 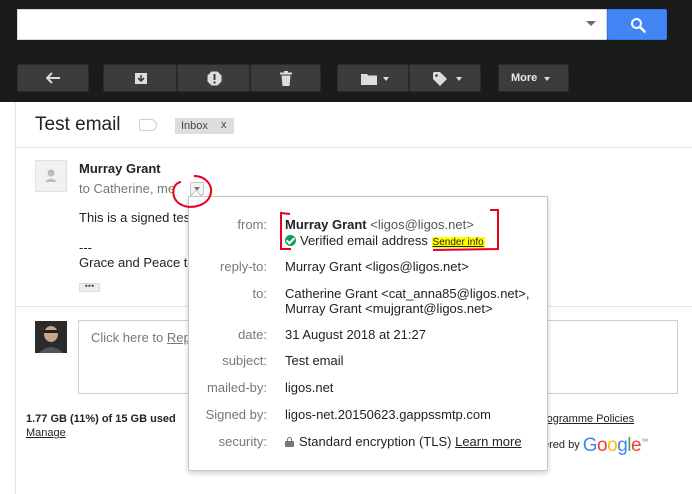 What do you see at coordinates (46, 433) in the screenshot?
I see `manage-storage-link: Manage` at bounding box center [46, 433].